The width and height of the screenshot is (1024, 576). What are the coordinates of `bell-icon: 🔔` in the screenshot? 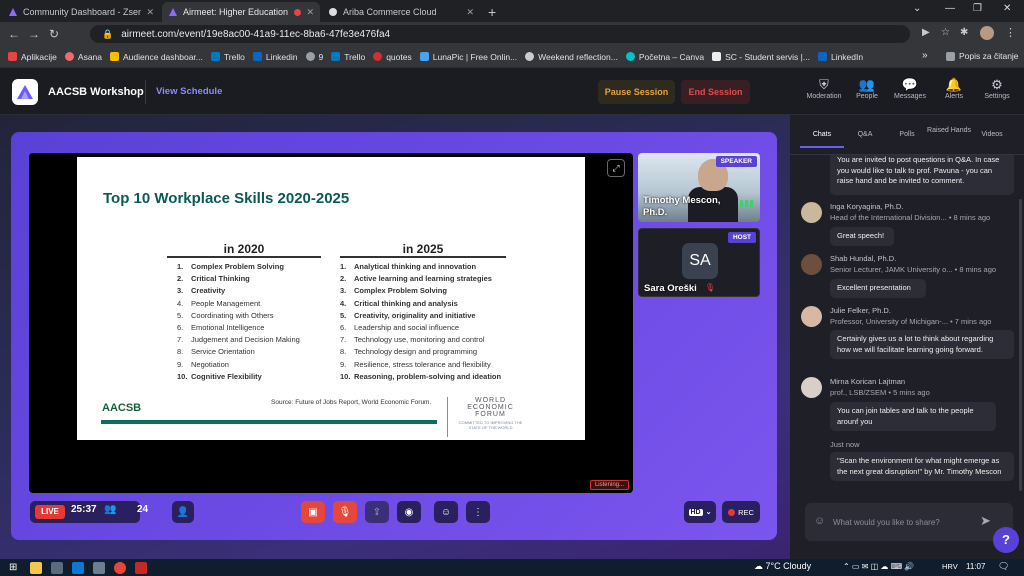 It's located at (954, 84).